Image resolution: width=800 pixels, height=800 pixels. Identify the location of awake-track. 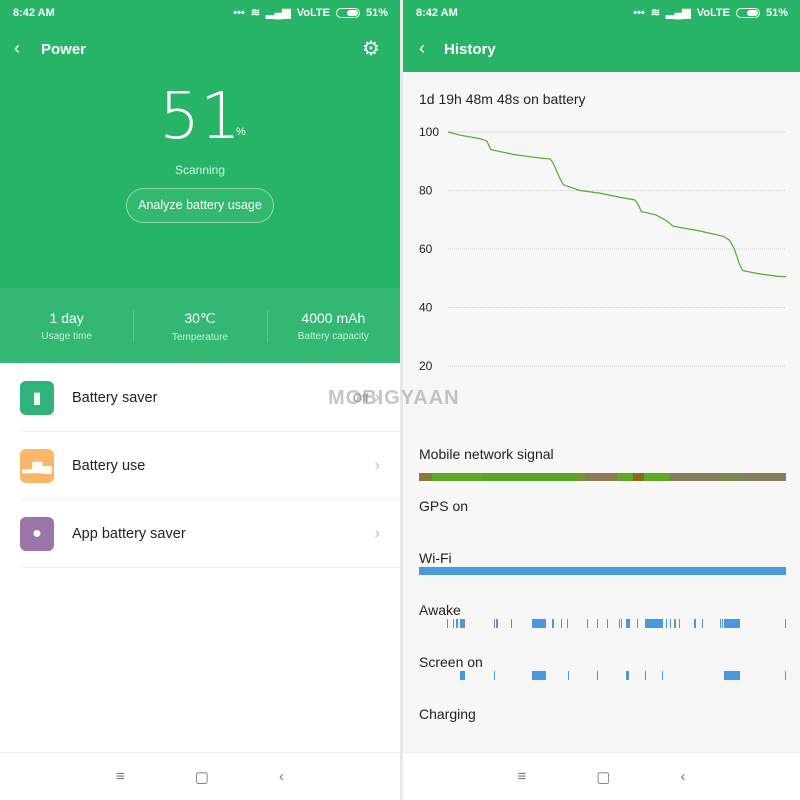
(602, 623).